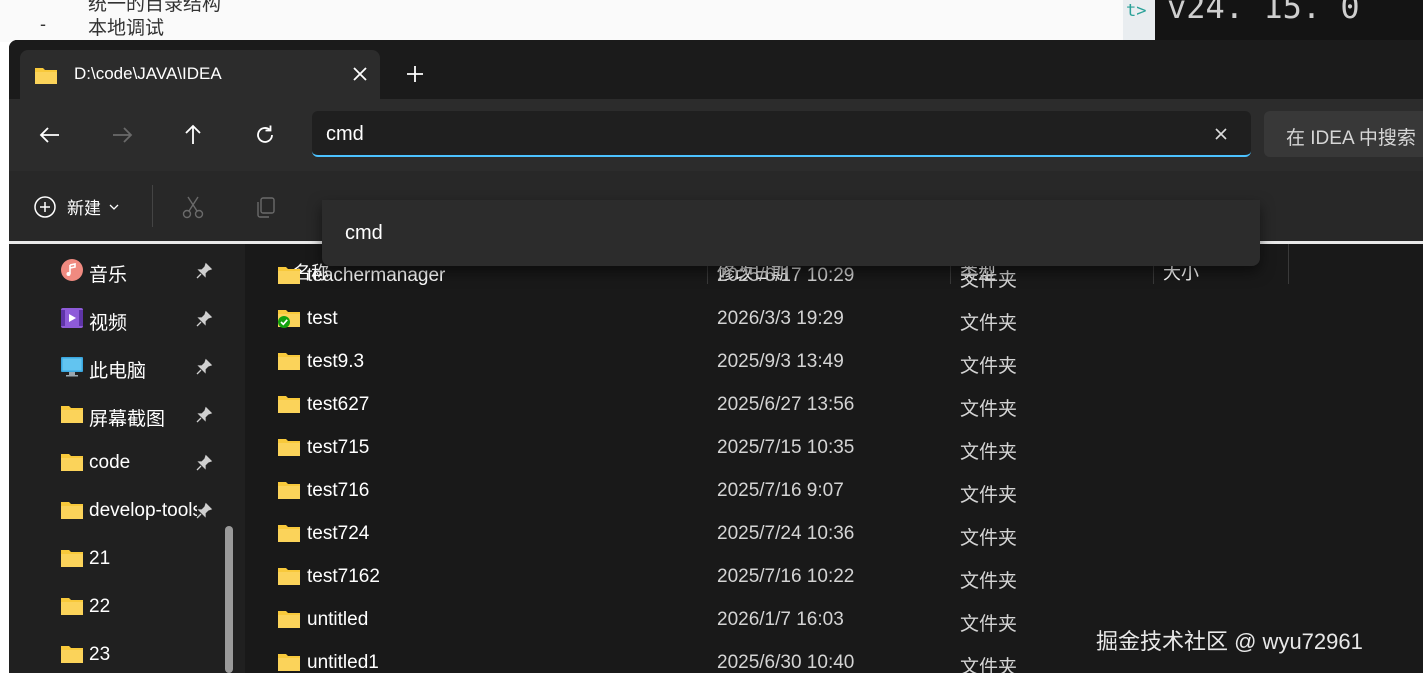 The width and height of the screenshot is (1423, 673). I want to click on file-date: 2025/6/27 13:56, so click(786, 404).